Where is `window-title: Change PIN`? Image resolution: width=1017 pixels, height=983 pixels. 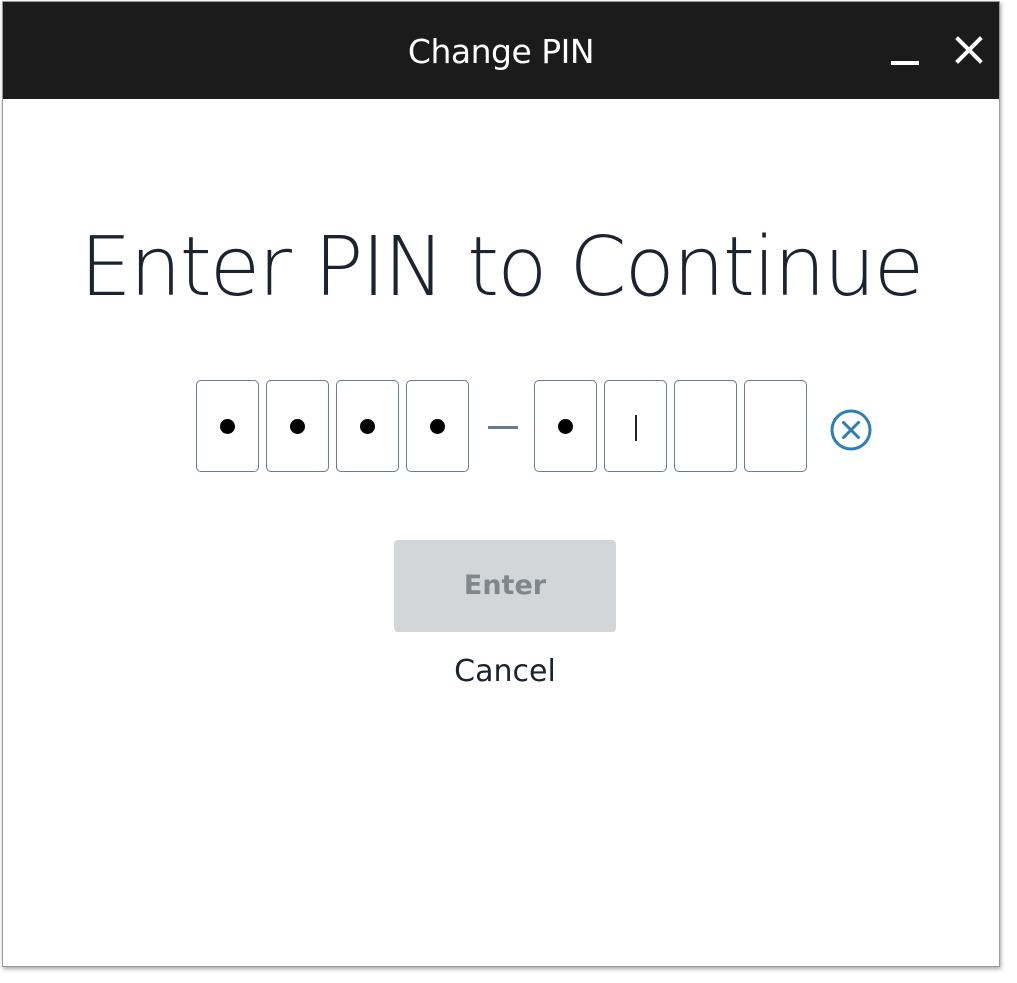
window-title: Change PIN is located at coordinates (501, 51).